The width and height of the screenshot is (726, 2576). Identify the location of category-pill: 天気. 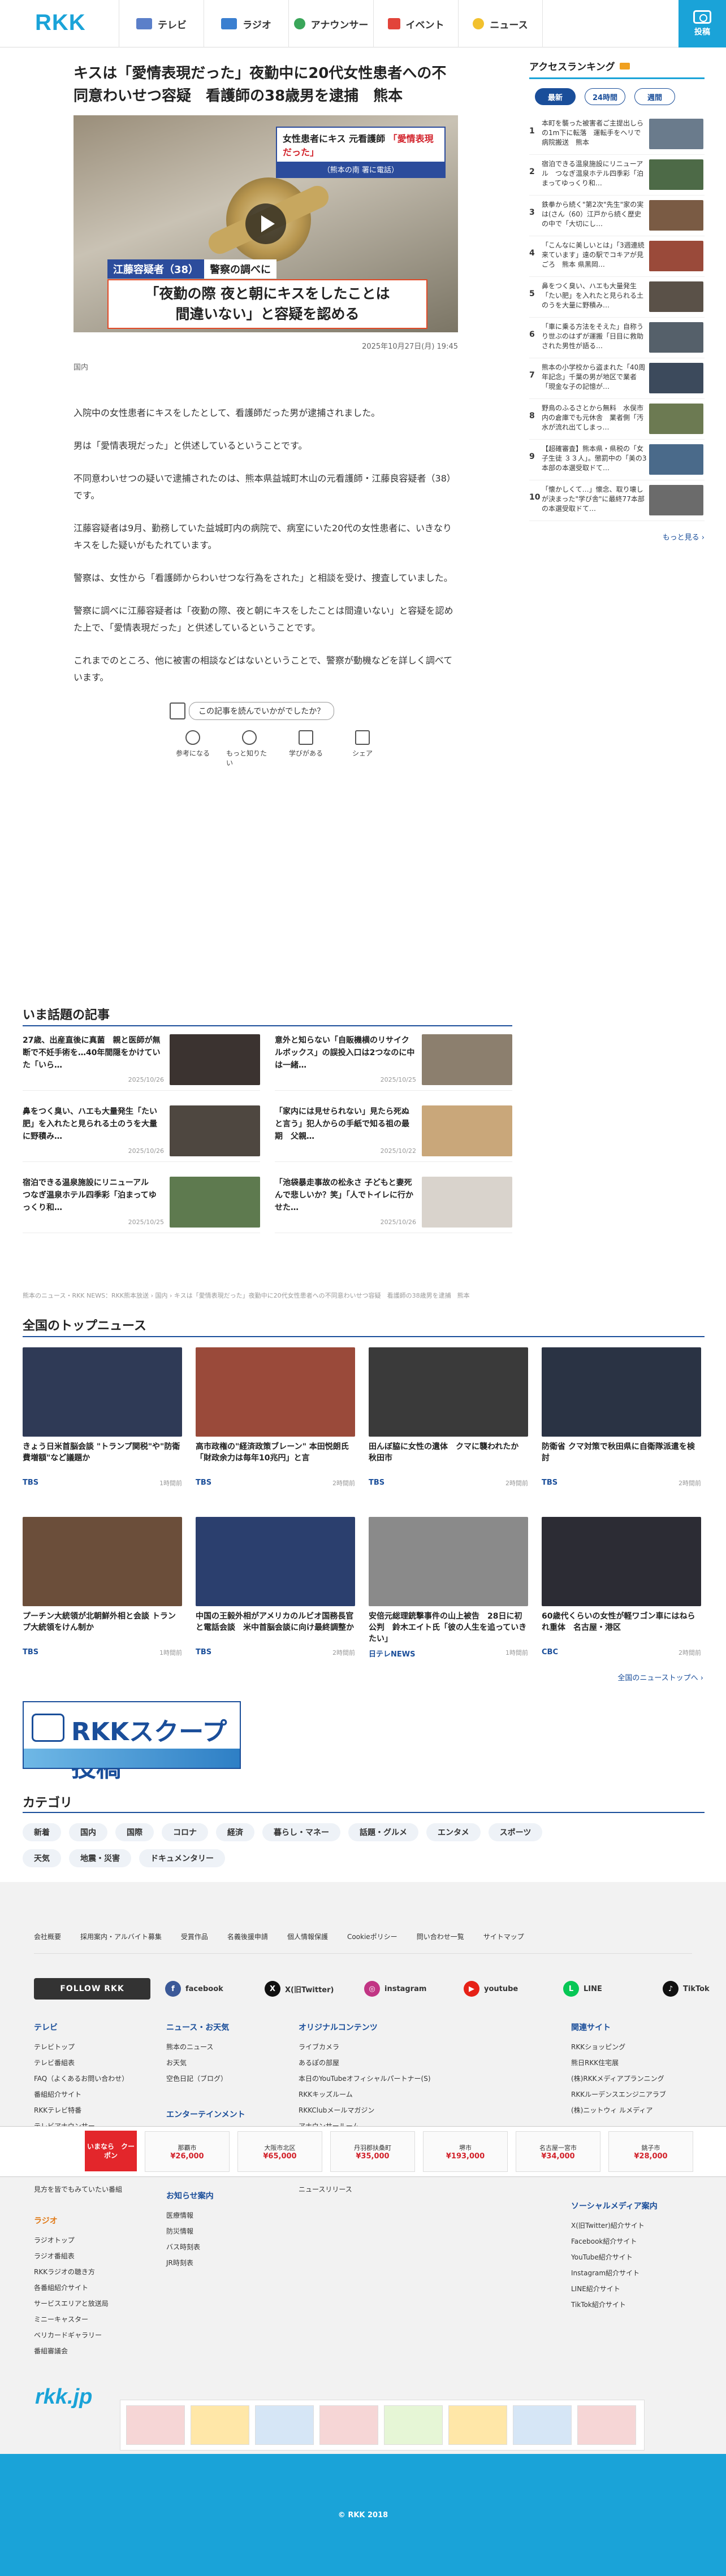
(42, 1858).